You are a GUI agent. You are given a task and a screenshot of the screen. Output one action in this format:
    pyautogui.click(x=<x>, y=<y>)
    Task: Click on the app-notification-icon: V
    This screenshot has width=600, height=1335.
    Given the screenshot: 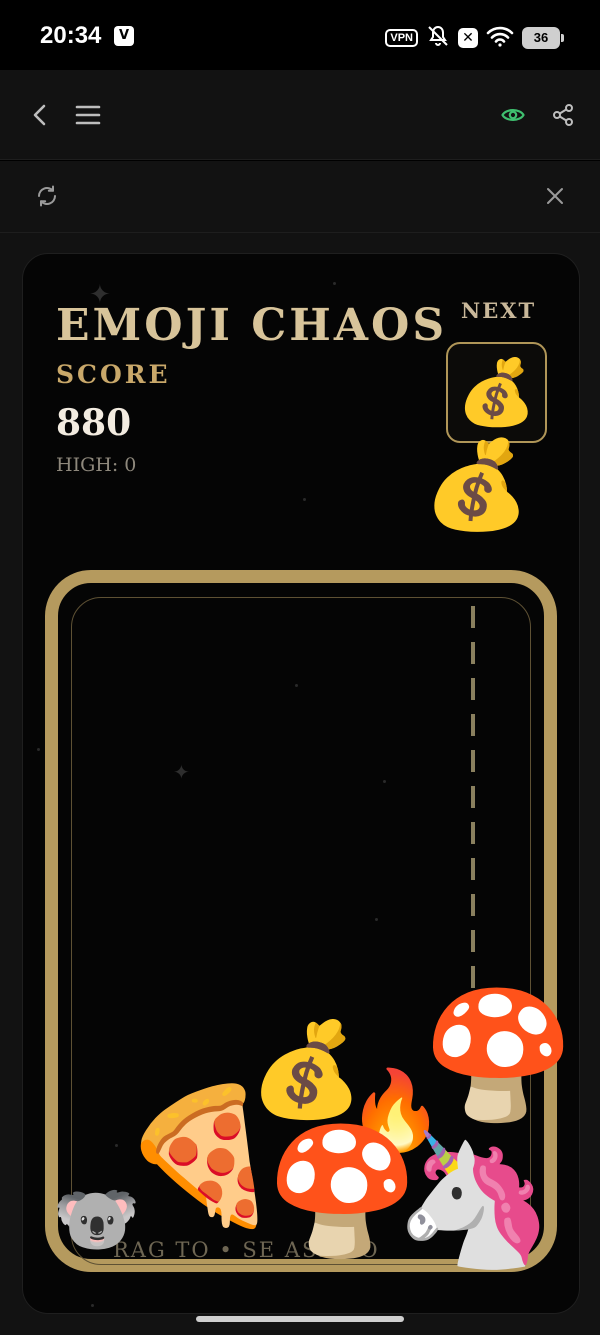 What is the action you would take?
    pyautogui.click(x=124, y=36)
    